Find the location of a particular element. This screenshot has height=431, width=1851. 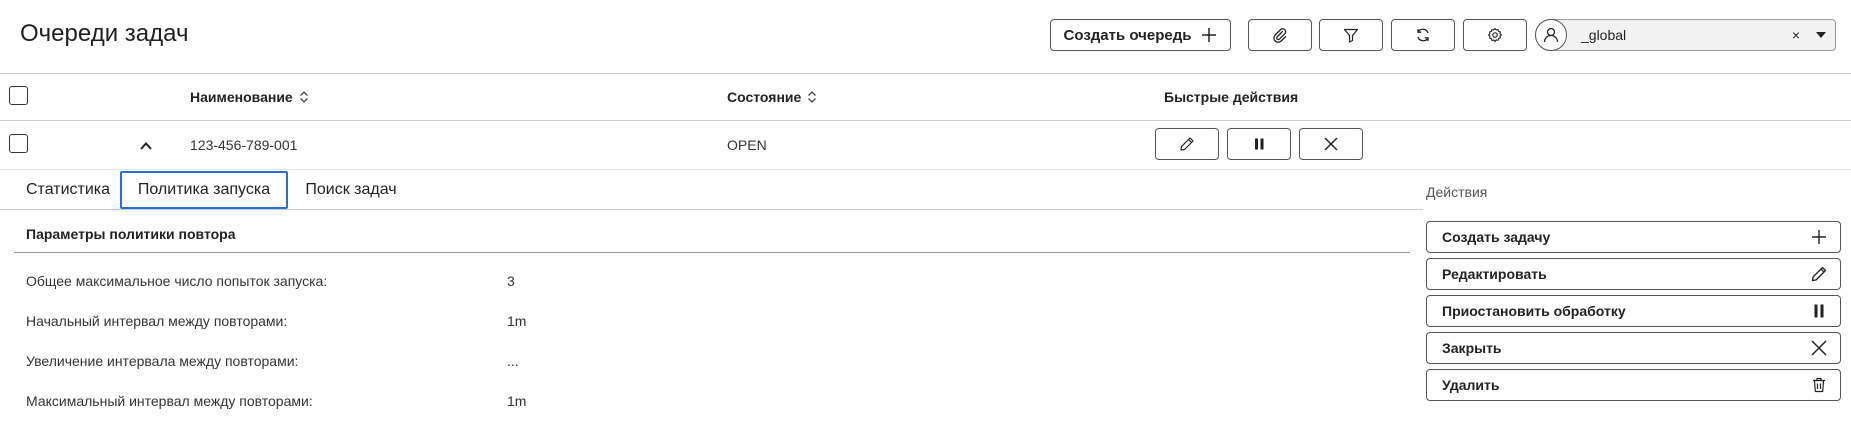

edit-button: Редактировать is located at coordinates (1633, 274).